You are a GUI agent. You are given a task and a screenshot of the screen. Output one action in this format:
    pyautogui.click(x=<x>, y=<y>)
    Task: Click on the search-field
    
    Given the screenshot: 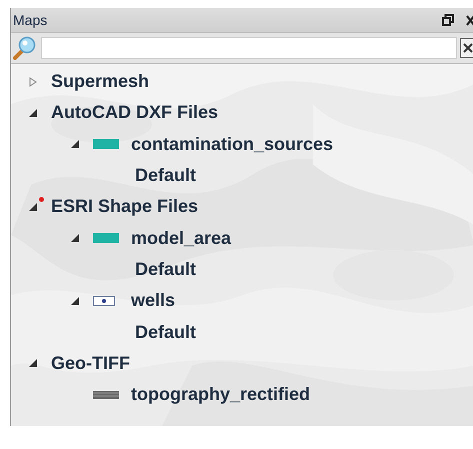 What is the action you would take?
    pyautogui.click(x=249, y=48)
    